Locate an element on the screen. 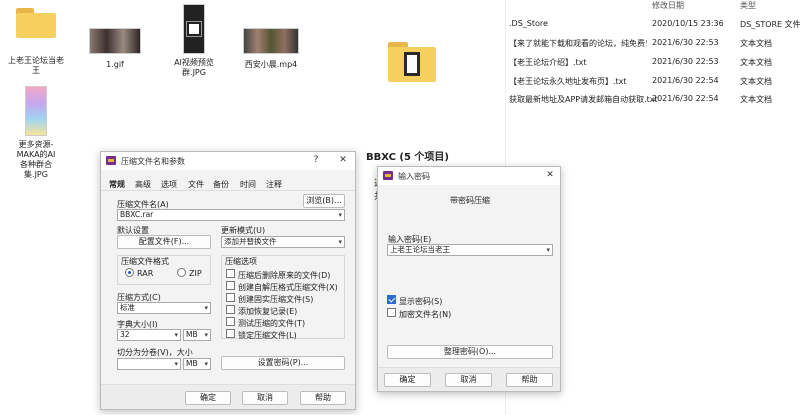  archive-dialog-titlebar: 压缩文件名和参数 ? ✕ is located at coordinates (228, 161).